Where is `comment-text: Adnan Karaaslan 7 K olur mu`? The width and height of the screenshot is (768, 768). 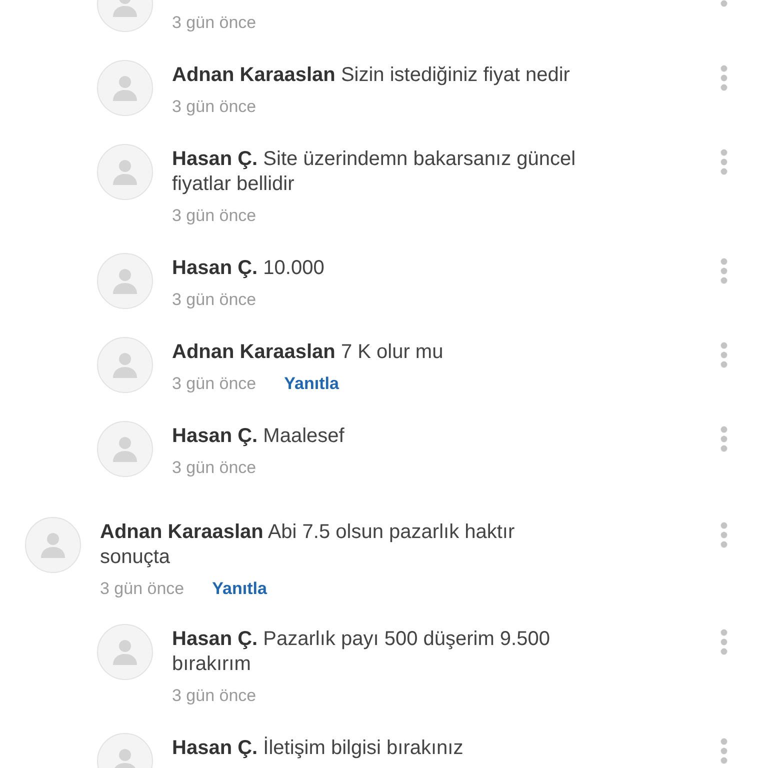
comment-text: Adnan Karaaslan 7 K olur mu is located at coordinates (308, 352).